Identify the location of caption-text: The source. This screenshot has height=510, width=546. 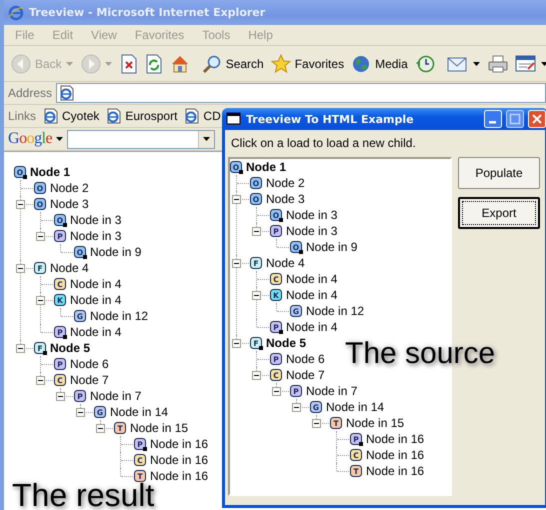
(420, 354).